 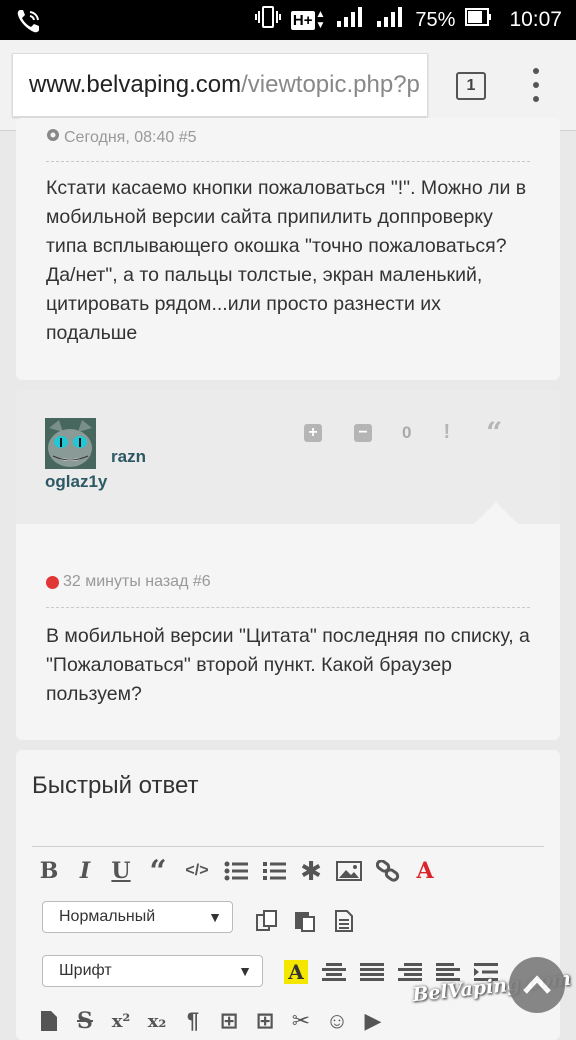 I want to click on font-family-value: Шрифт, so click(x=85, y=970).